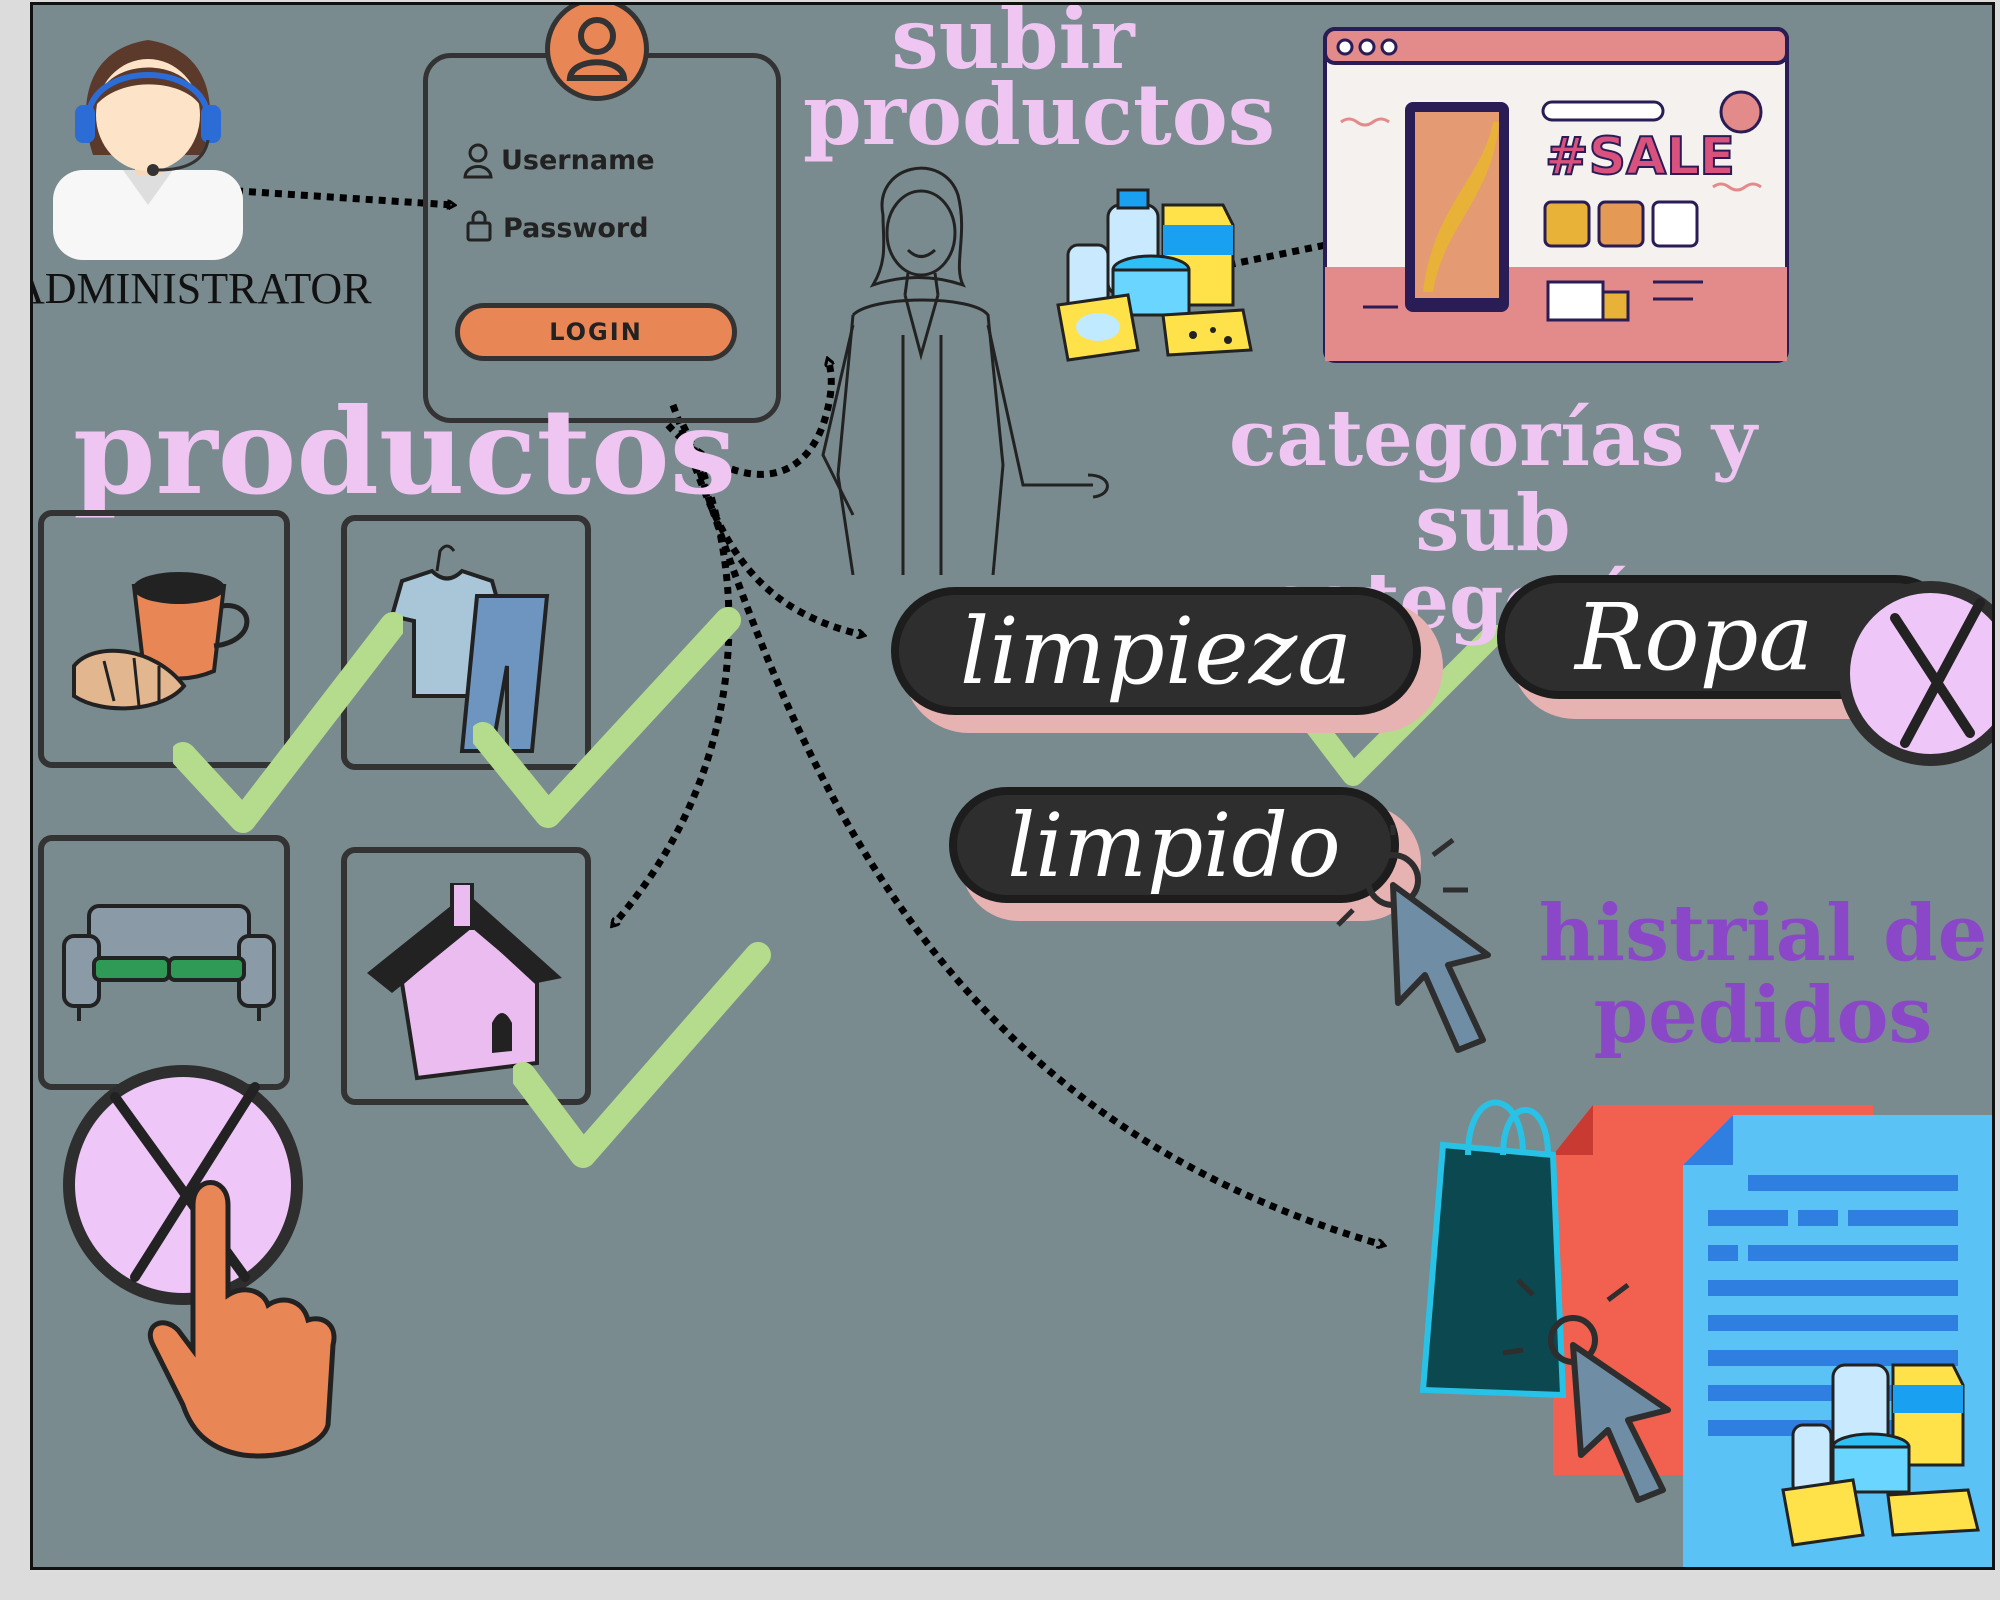  I want to click on pointing-hand-icon, so click(242, 1319).